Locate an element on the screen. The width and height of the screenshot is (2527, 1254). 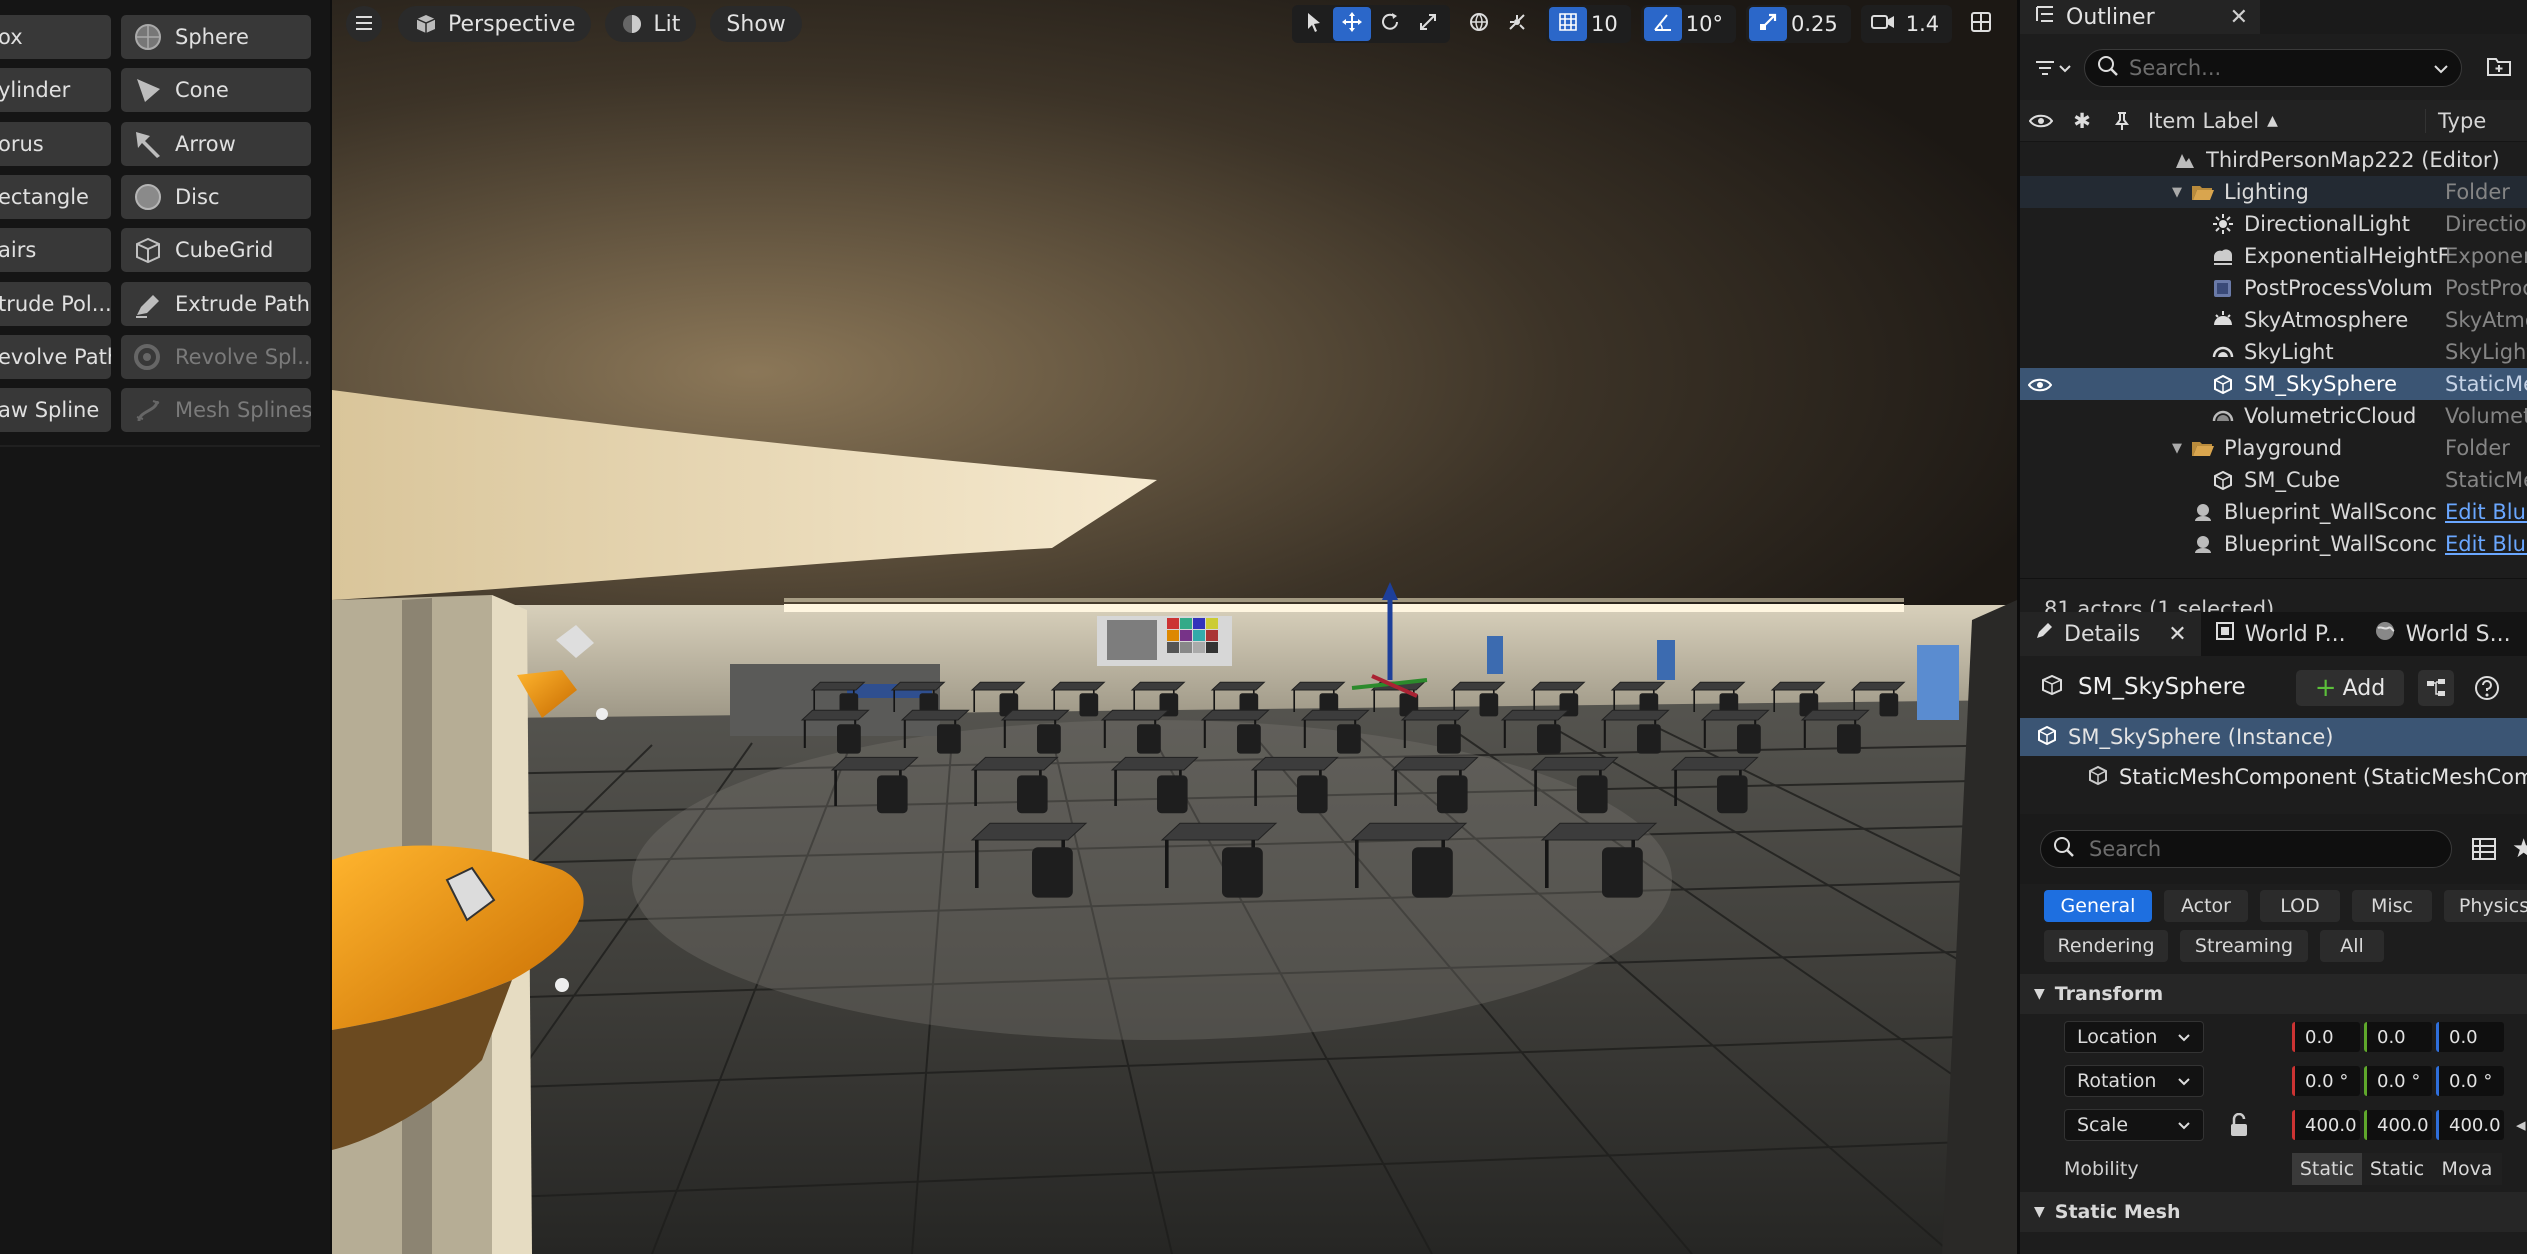
tree-row-directional-light: DirectionalLight Directional is located at coordinates (2273, 224).